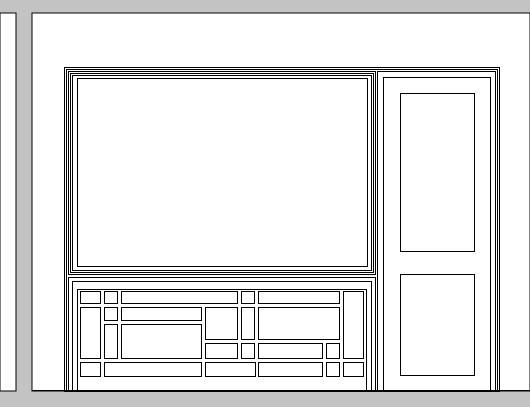  Describe the element at coordinates (8, 202) in the screenshot. I see `left-adjacent-wall` at that location.